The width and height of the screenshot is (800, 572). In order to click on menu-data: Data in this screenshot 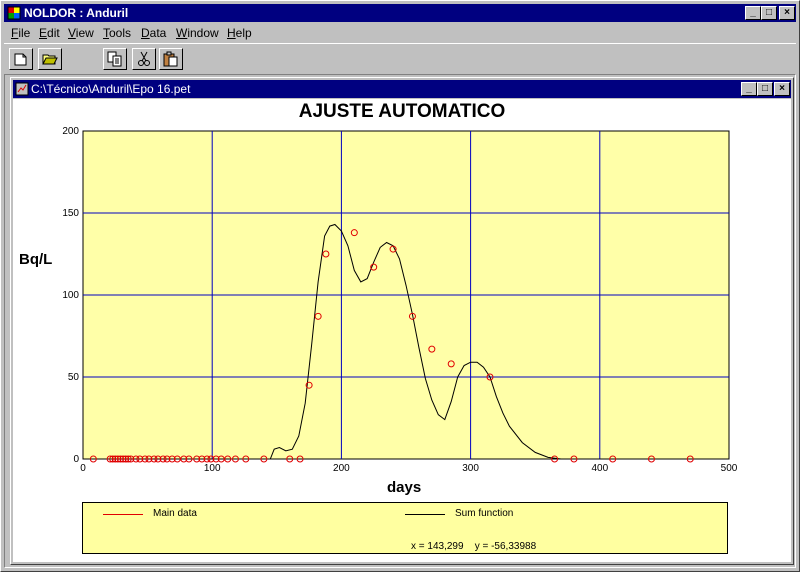, I will do `click(153, 33)`.